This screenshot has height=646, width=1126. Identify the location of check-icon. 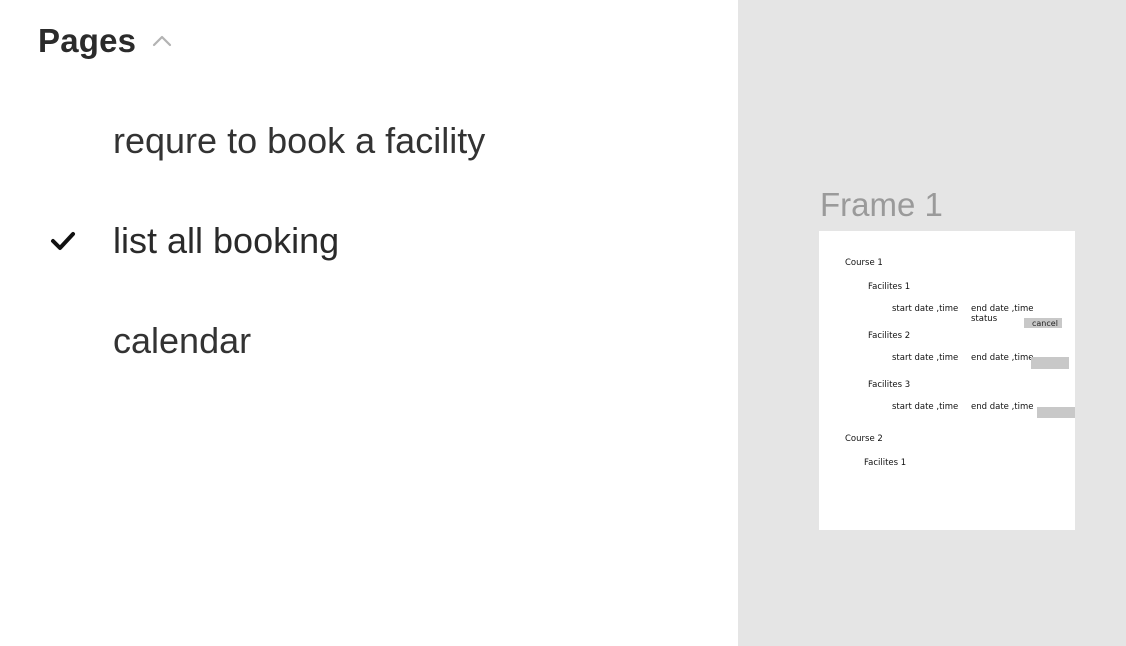
(63, 241).